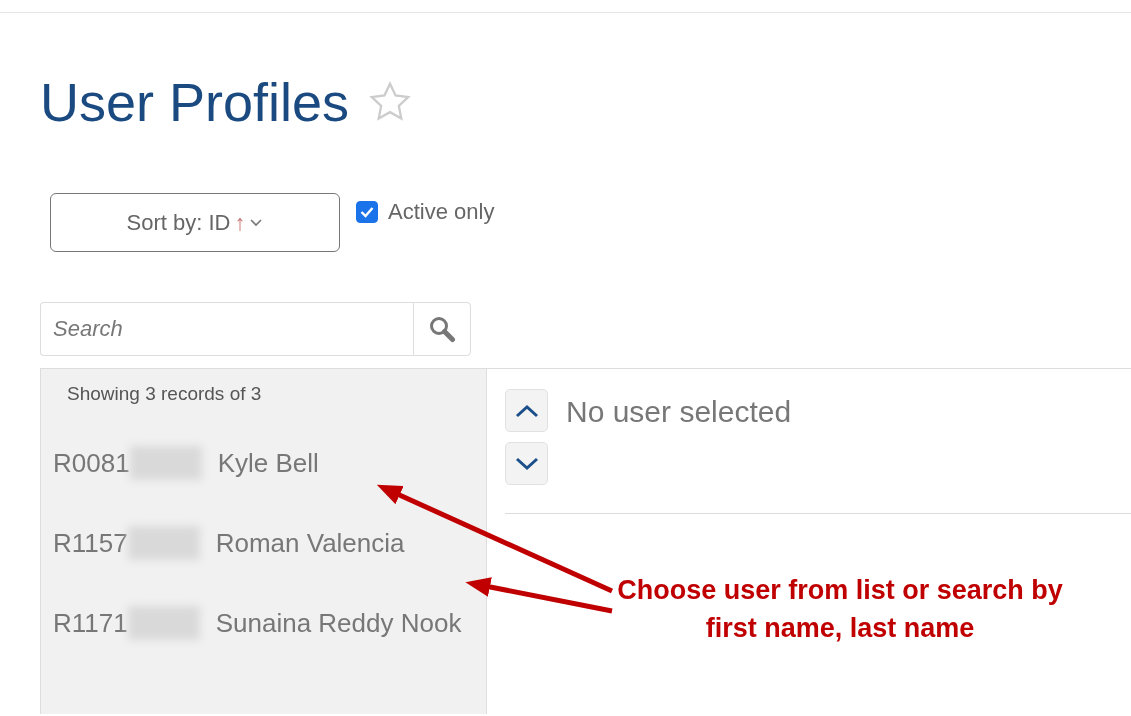 Image resolution: width=1131 pixels, height=716 pixels. I want to click on user-id: R1157, so click(90, 543).